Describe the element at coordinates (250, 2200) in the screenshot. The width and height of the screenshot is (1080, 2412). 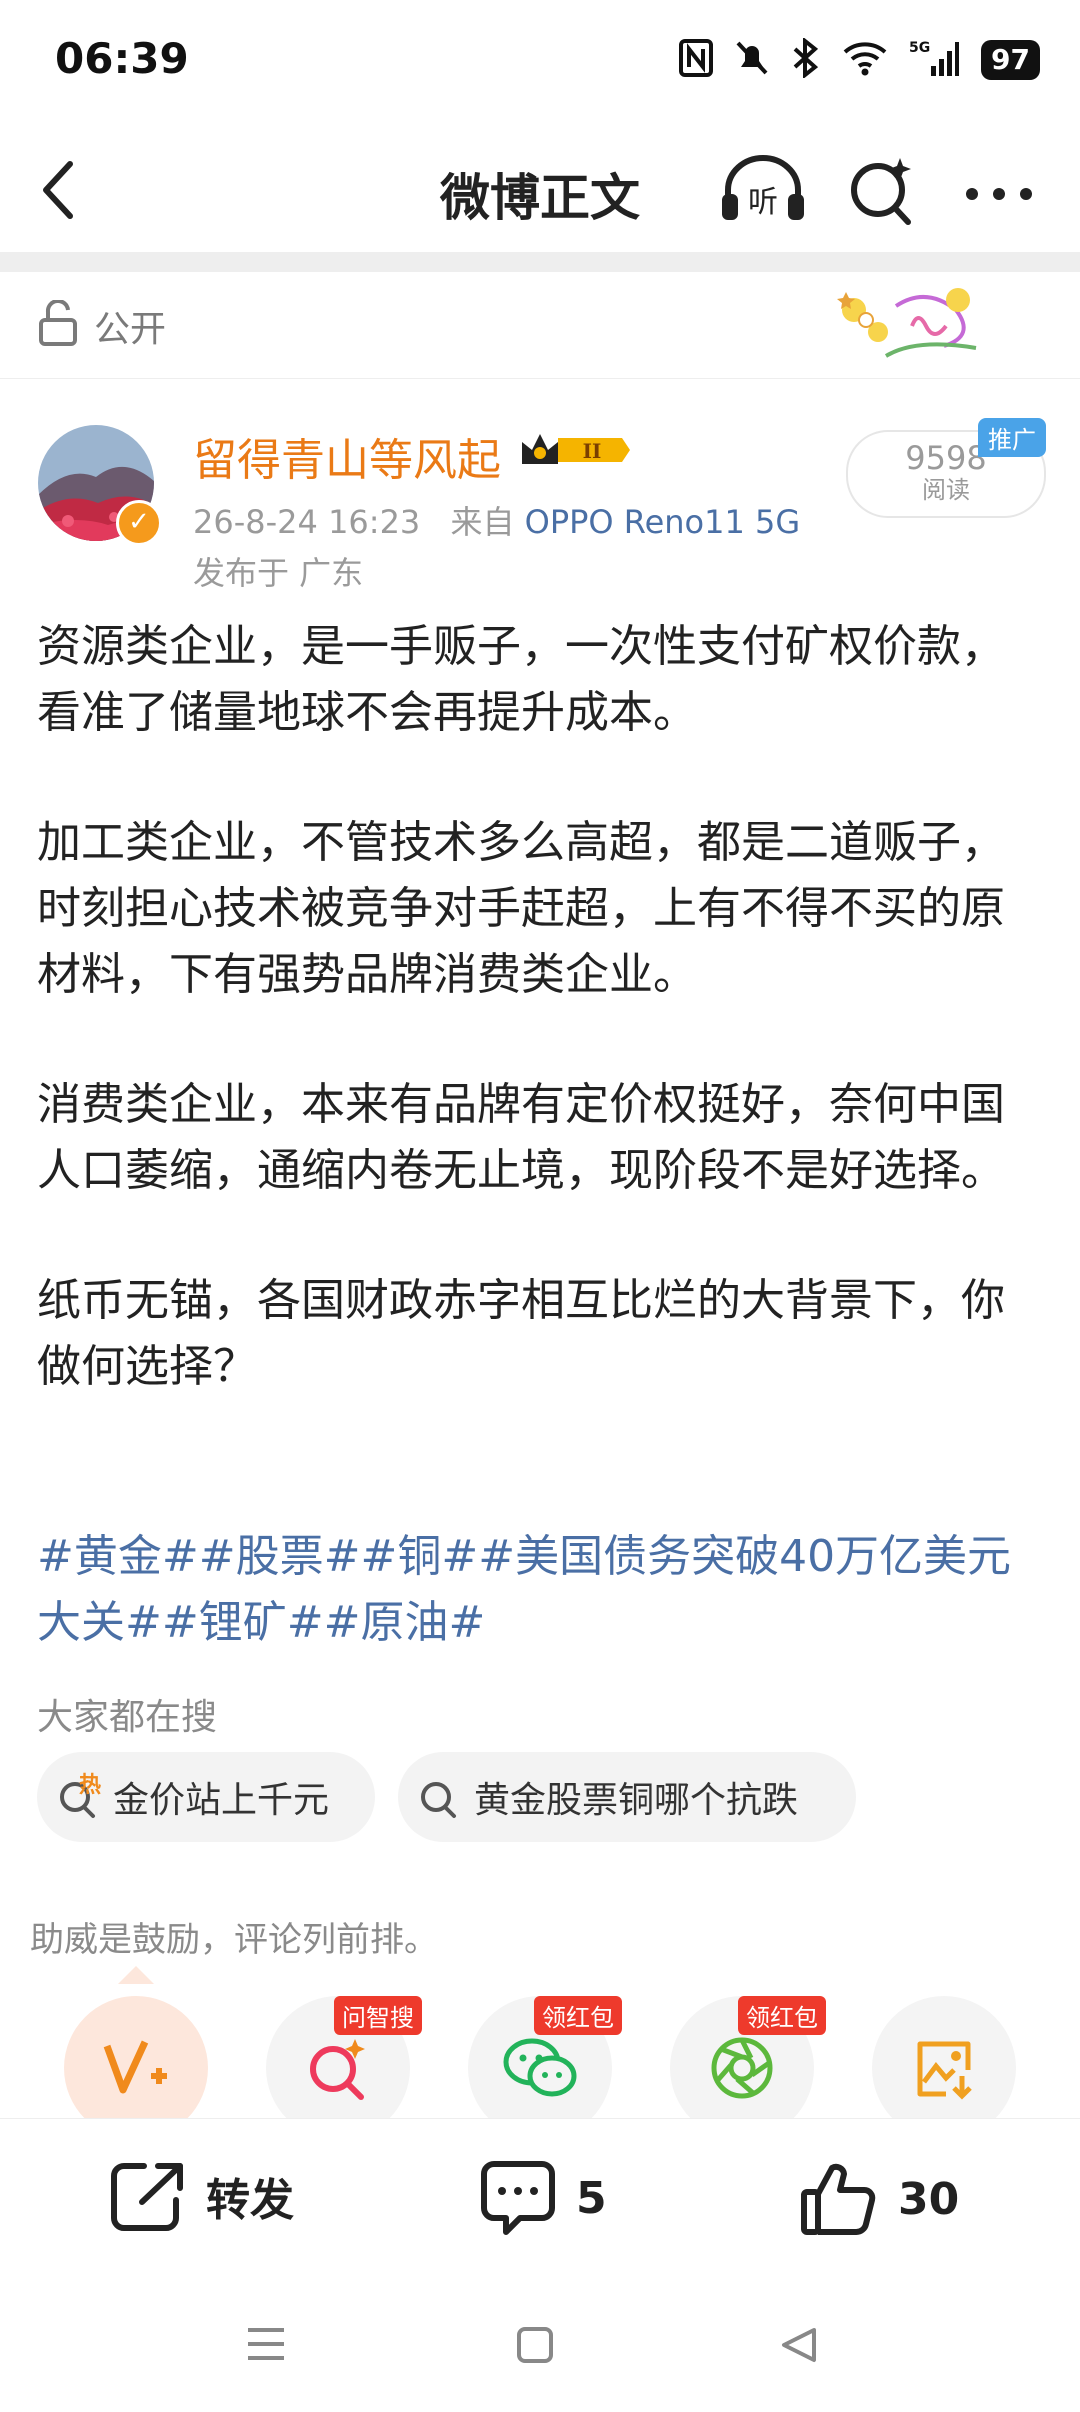
I see `repost-label: 转发` at that location.